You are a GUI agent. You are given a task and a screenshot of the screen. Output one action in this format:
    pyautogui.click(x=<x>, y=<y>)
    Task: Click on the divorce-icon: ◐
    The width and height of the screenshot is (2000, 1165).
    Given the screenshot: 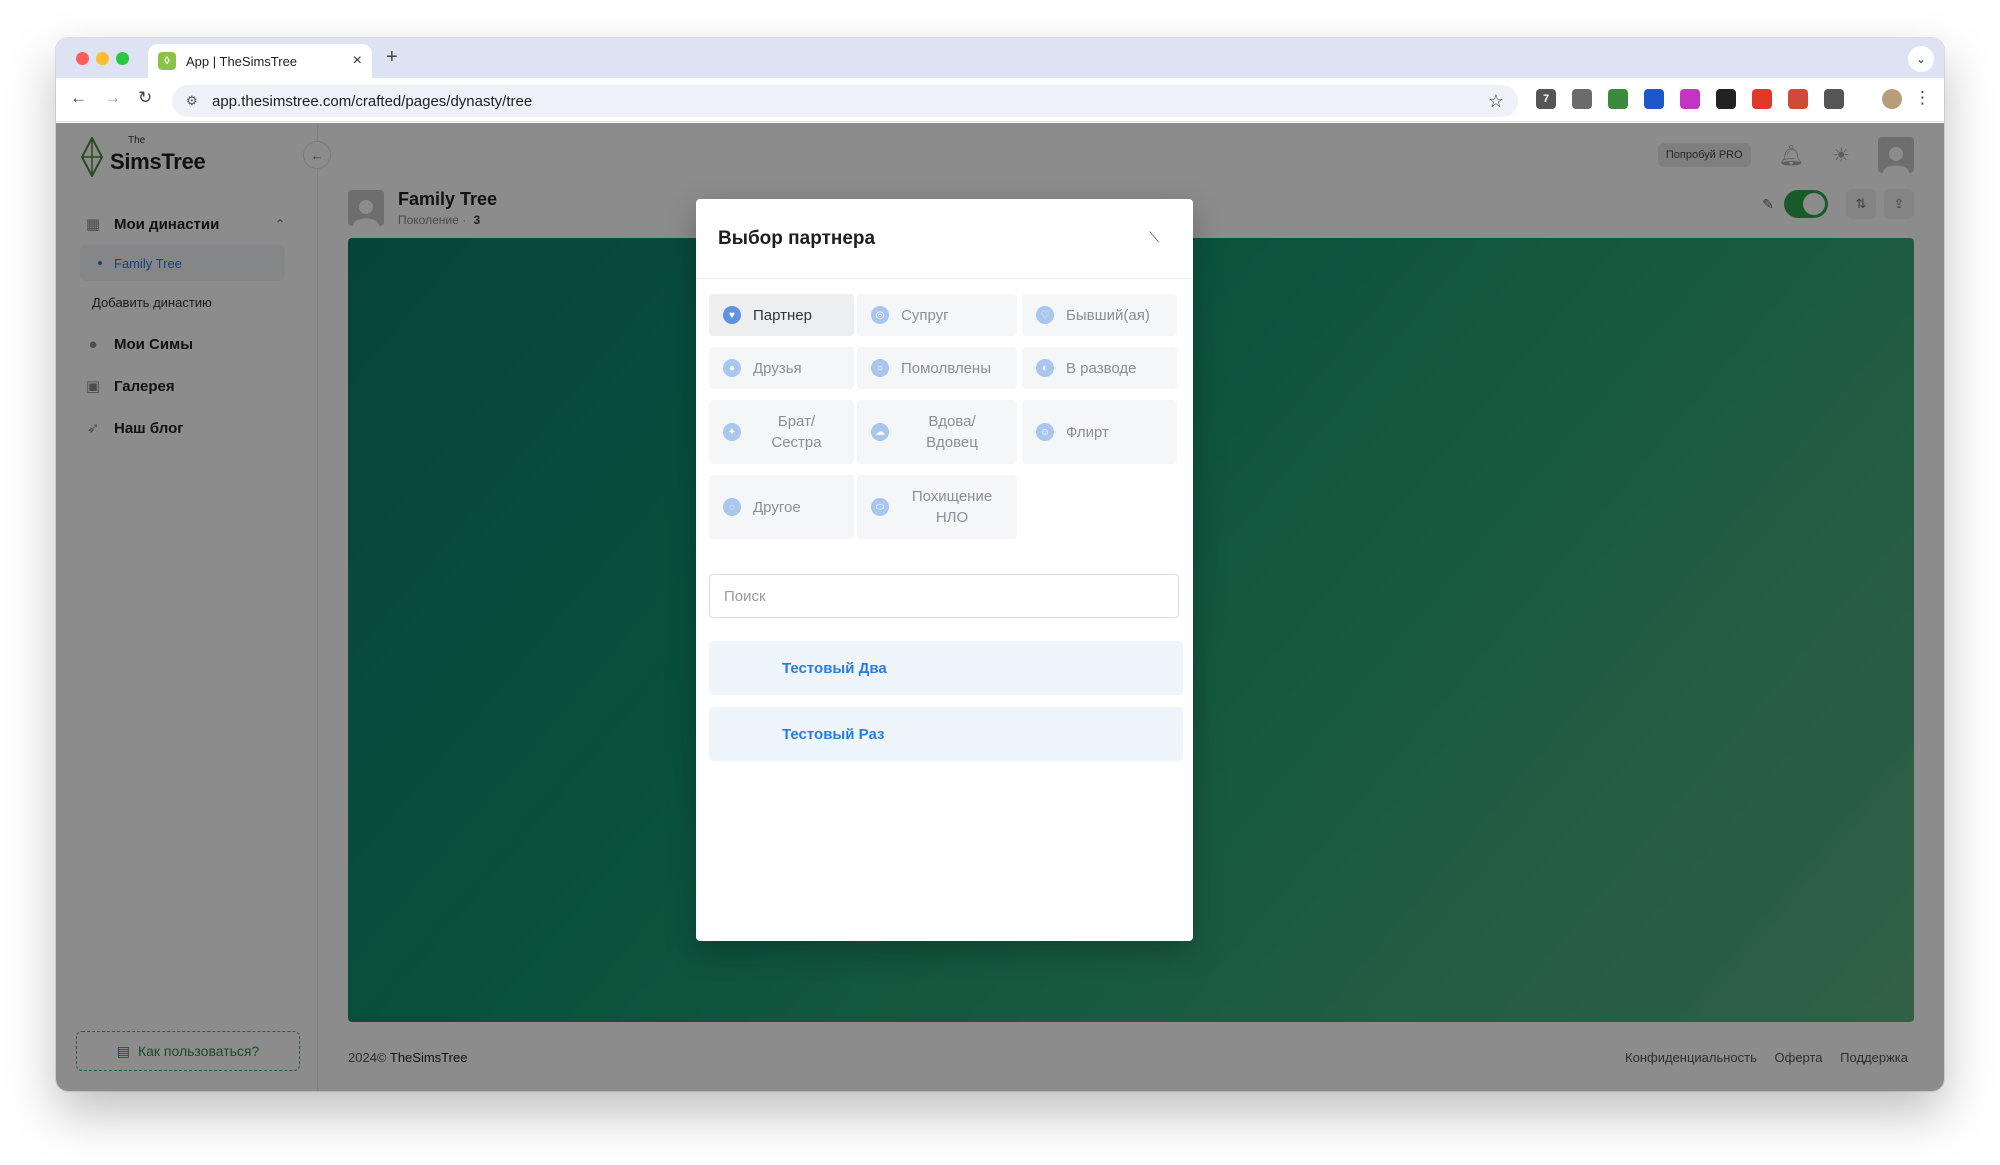 What is the action you would take?
    pyautogui.click(x=1045, y=368)
    